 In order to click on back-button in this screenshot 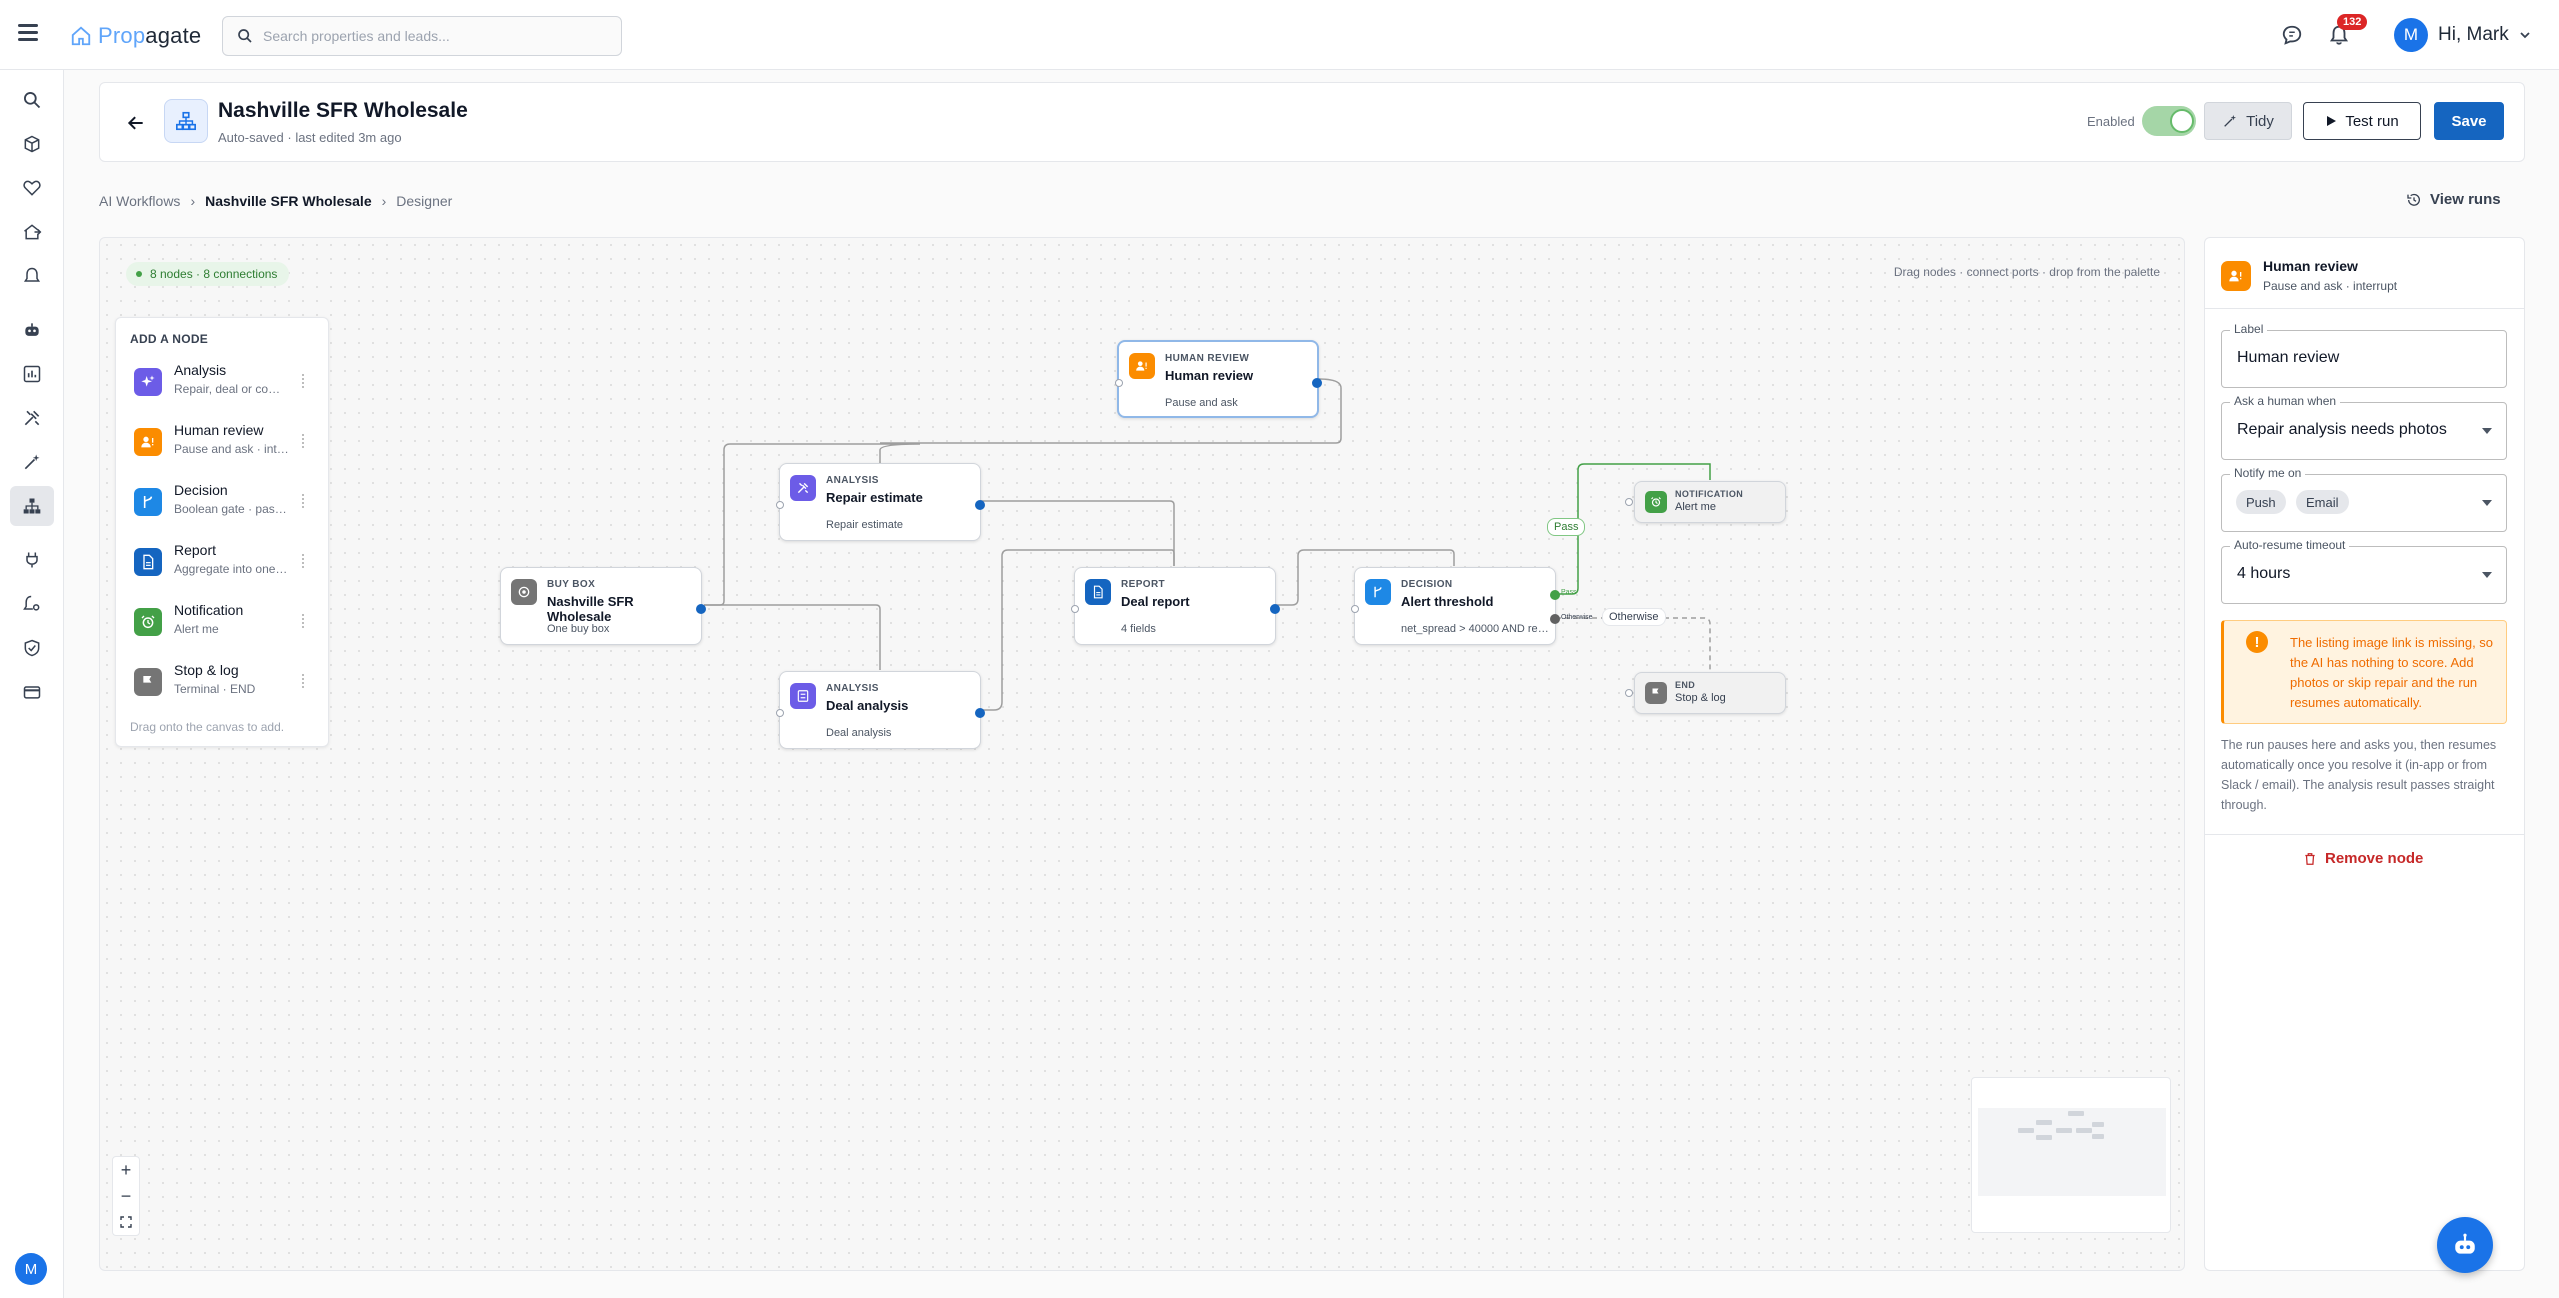, I will do `click(136, 123)`.